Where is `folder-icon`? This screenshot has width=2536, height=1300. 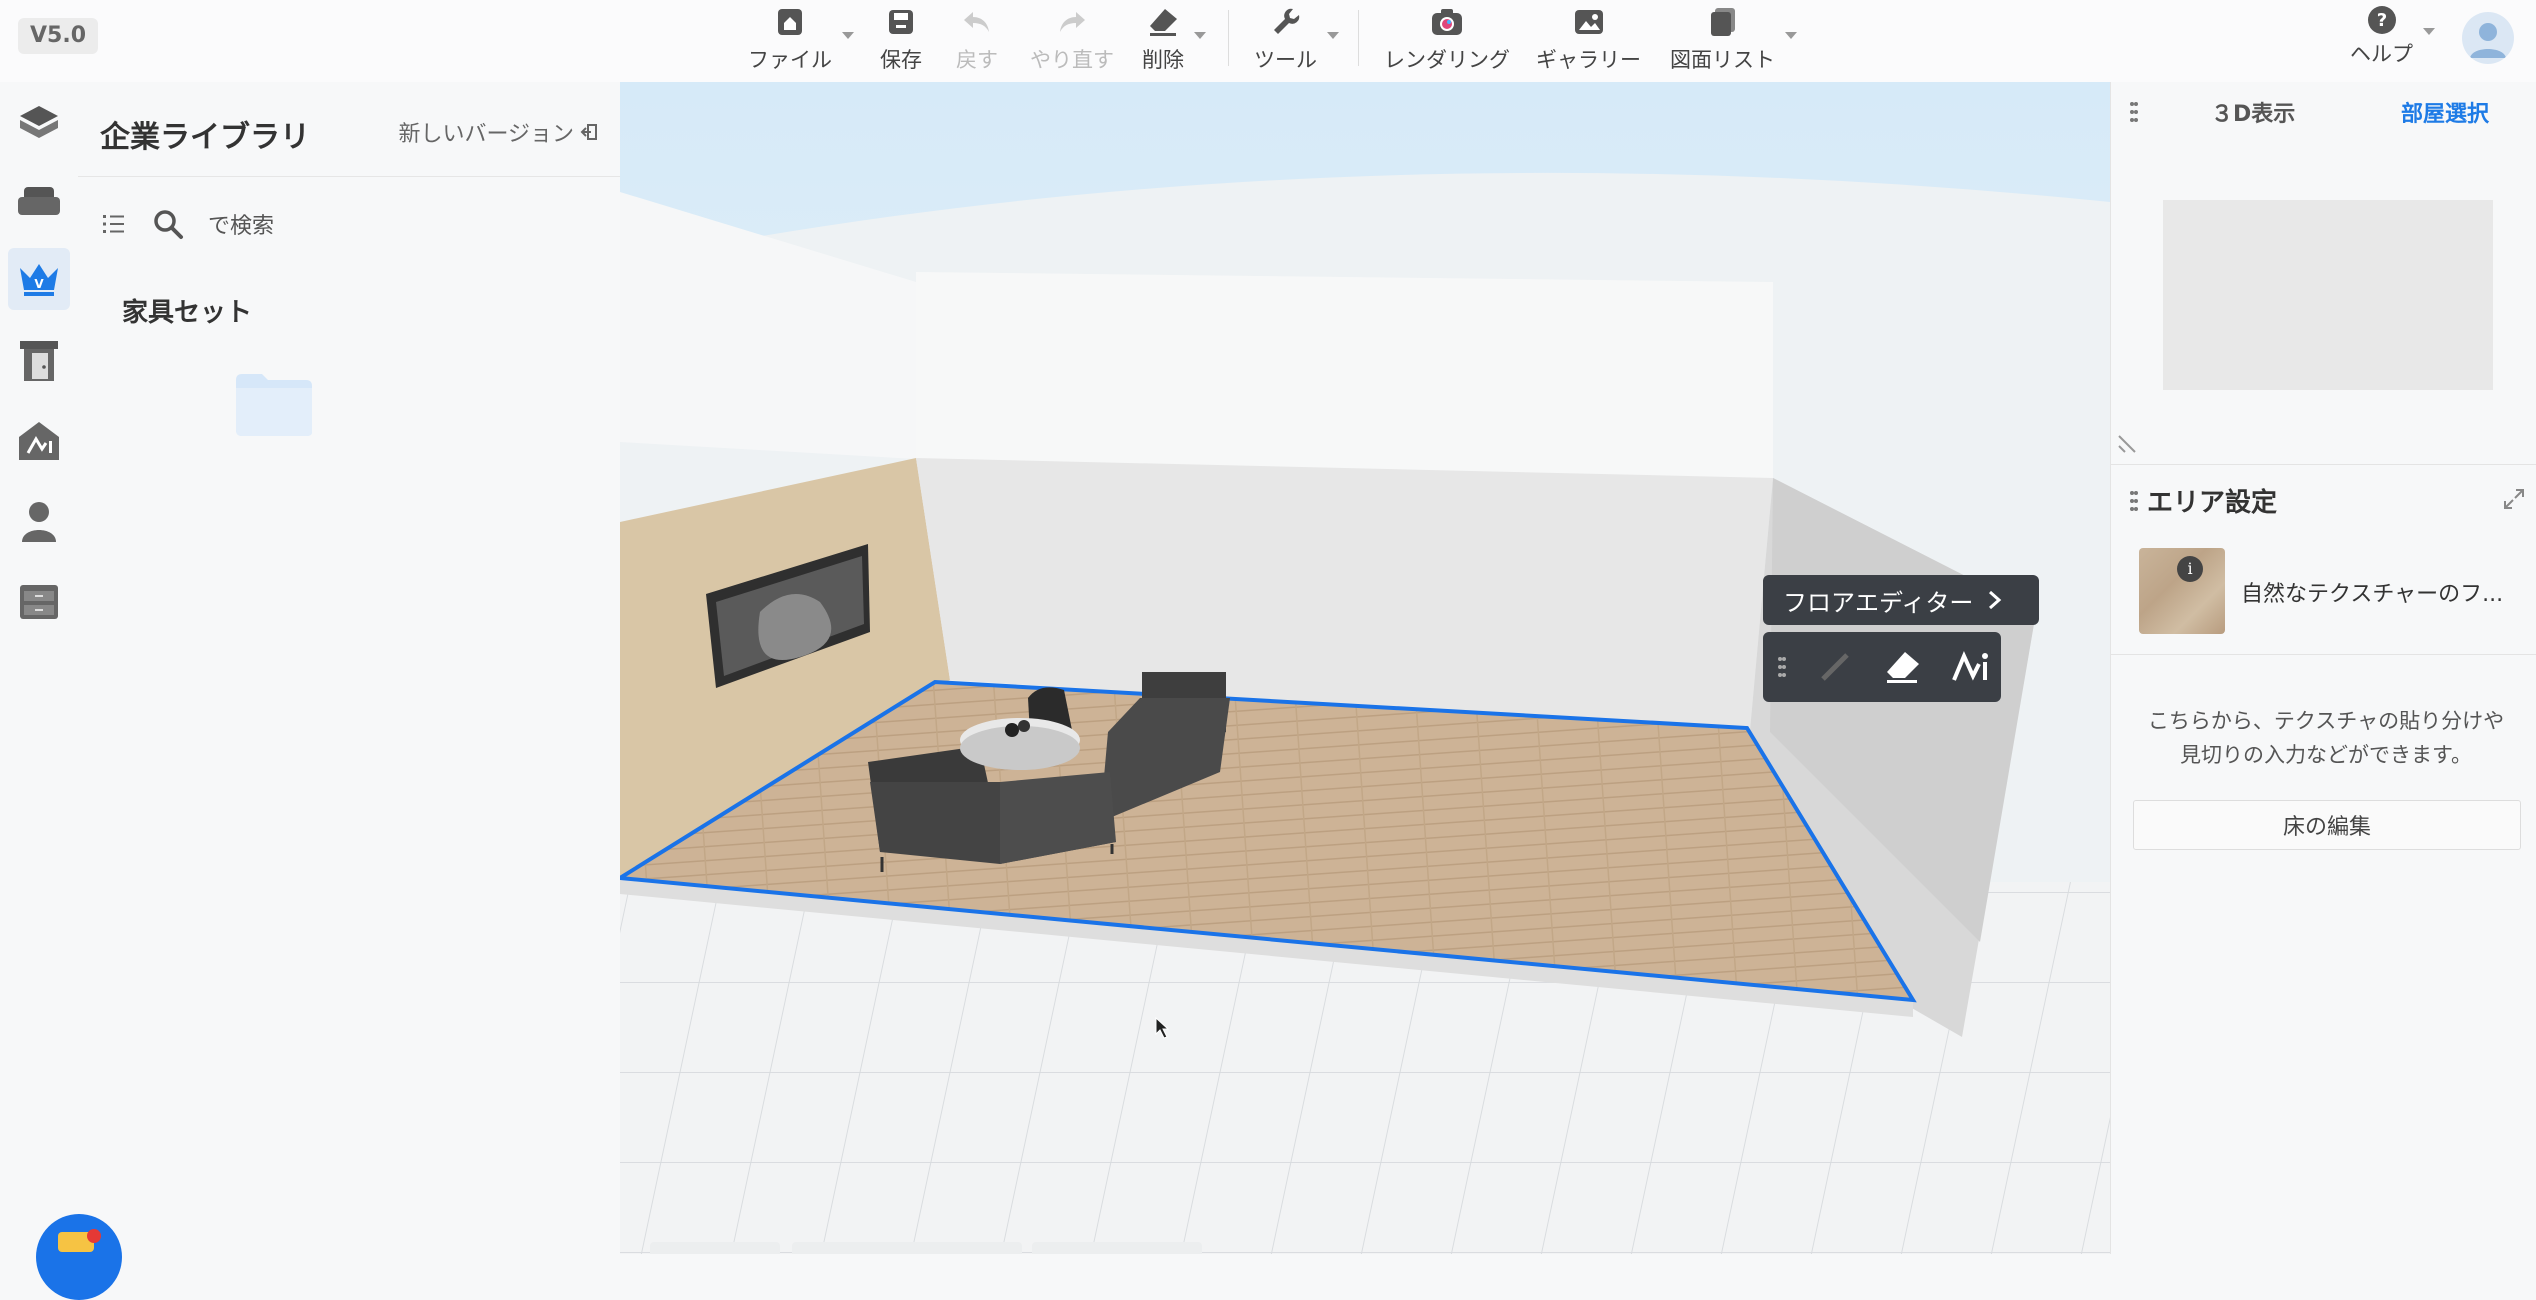
folder-icon is located at coordinates (274, 406).